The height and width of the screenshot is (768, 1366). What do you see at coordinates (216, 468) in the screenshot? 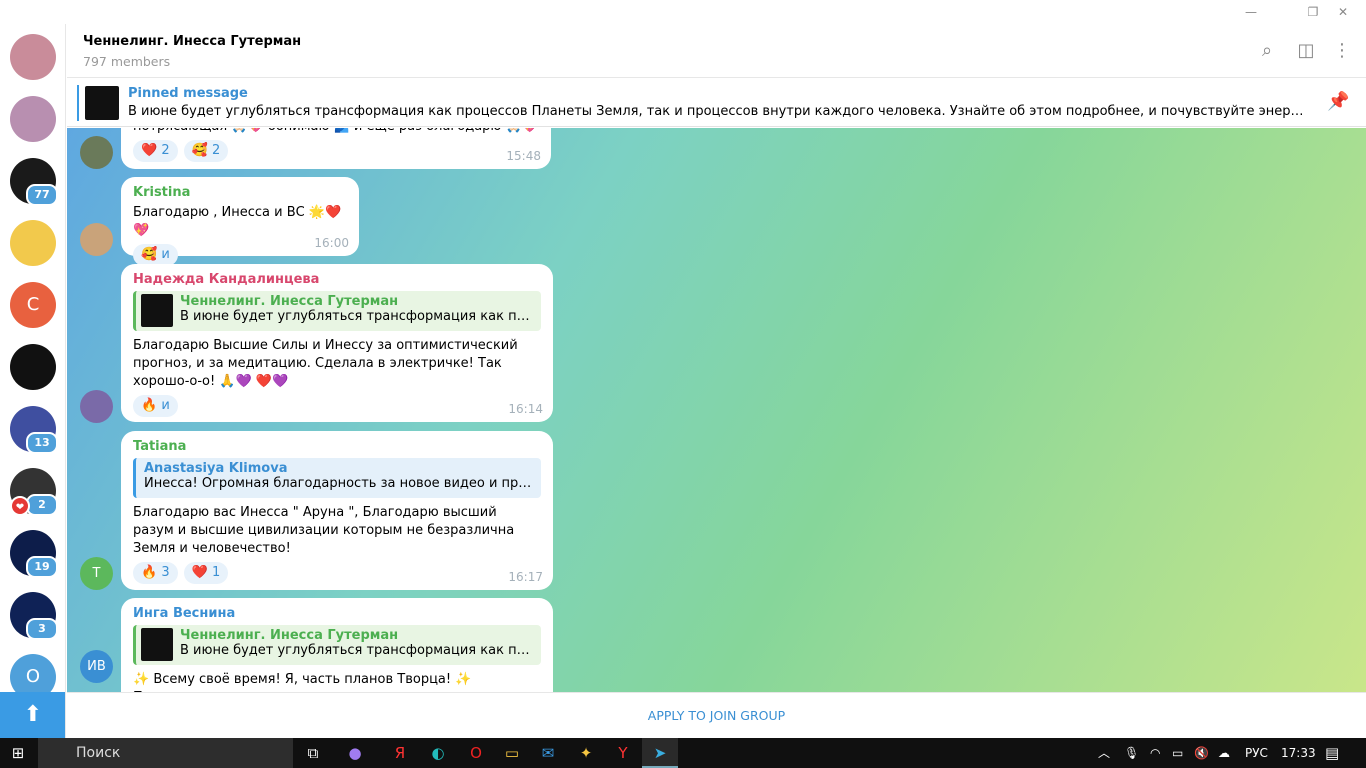
I see `reply-author: Anastasiya Klimova` at bounding box center [216, 468].